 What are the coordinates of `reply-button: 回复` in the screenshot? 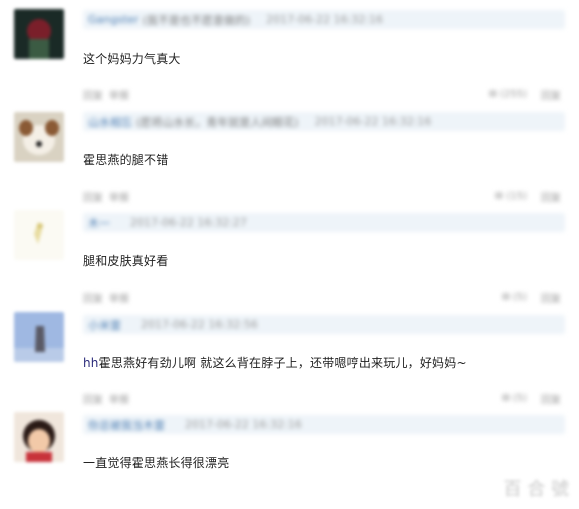 It's located at (551, 94).